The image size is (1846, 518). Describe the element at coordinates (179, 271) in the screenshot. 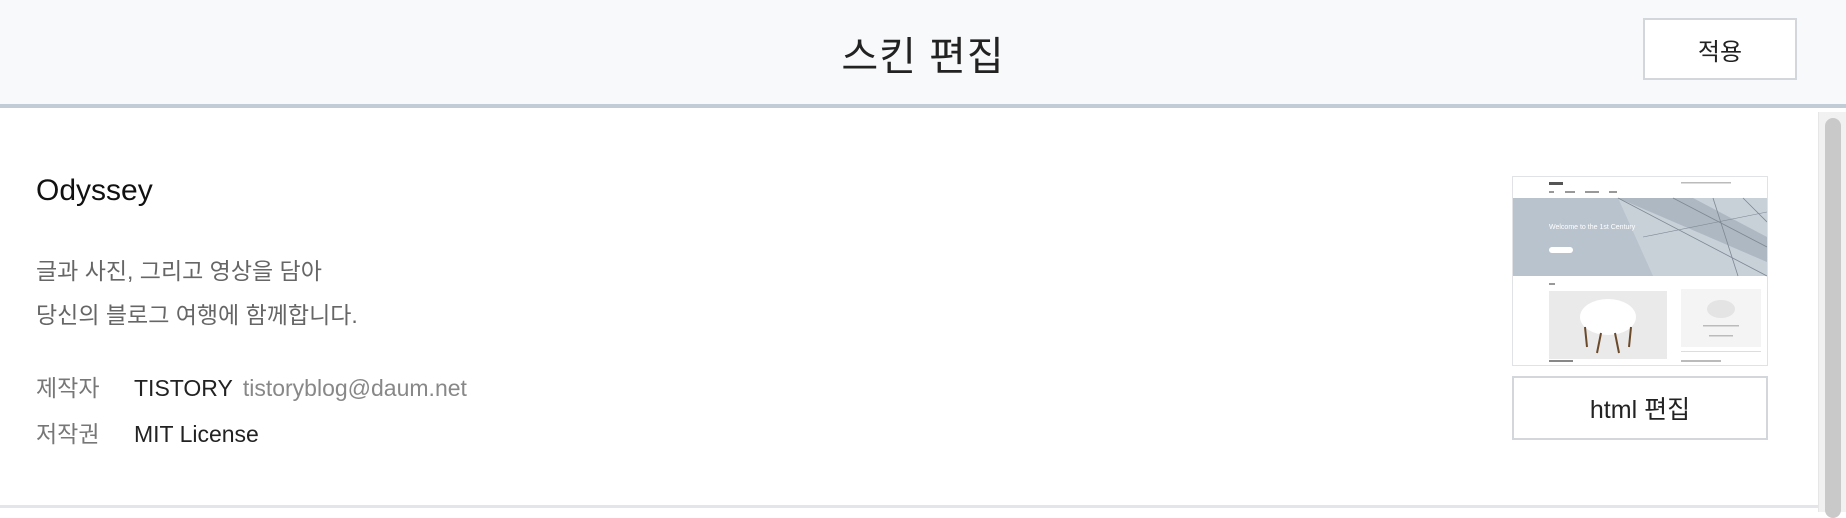

I see `skin-description-line-1: 글과 사진, 그리고 영상을 담아` at that location.